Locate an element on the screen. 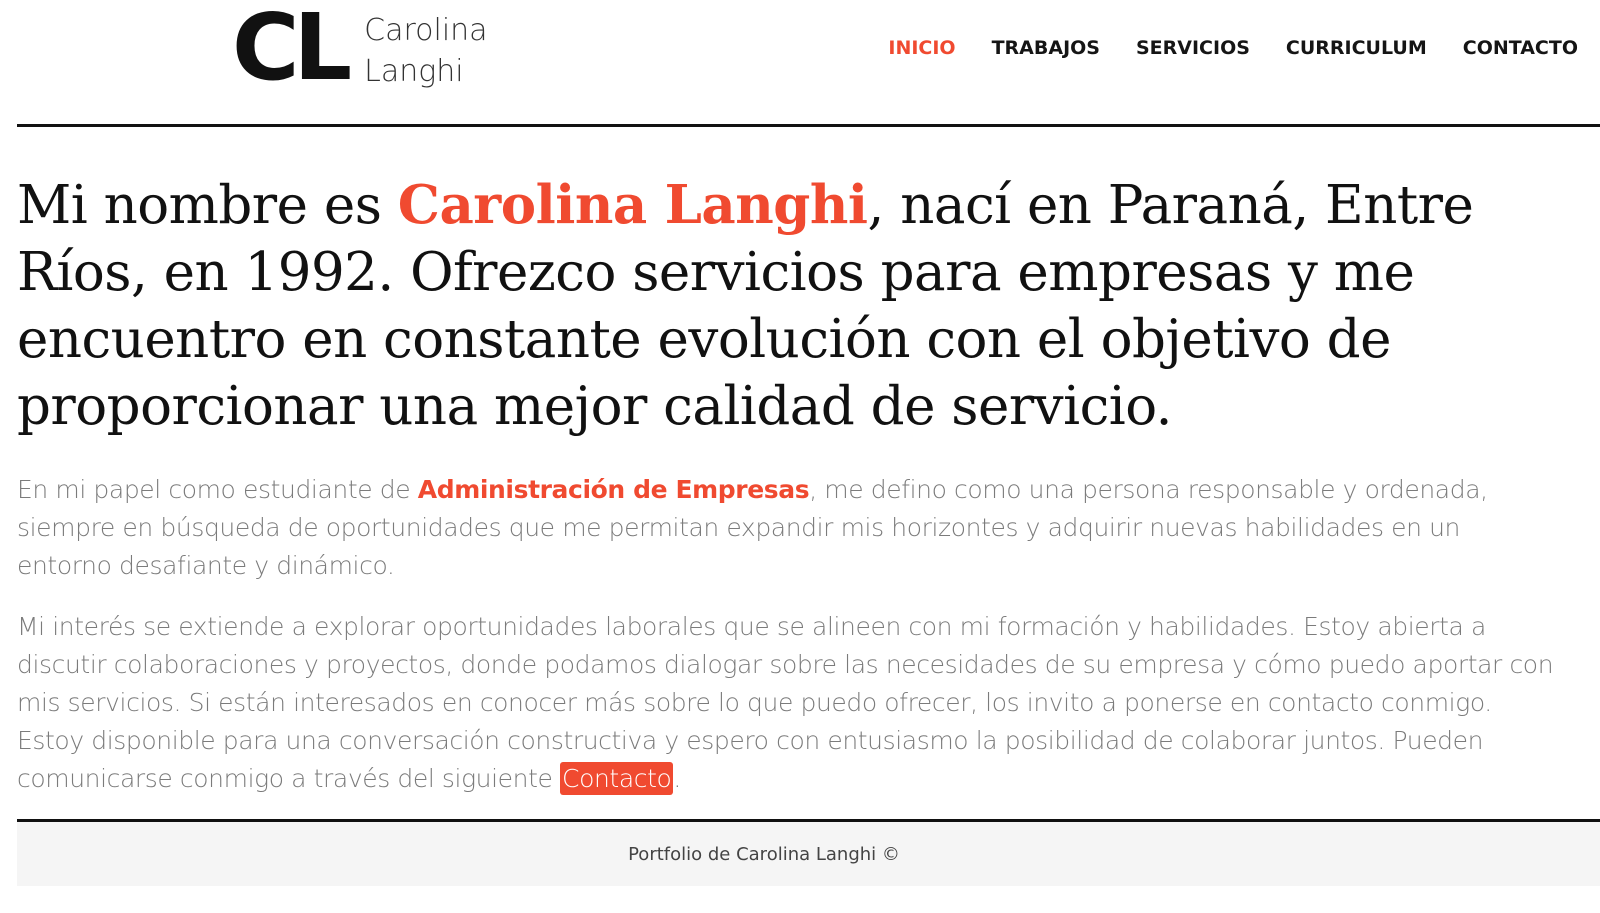  logo-first-name: Carolina is located at coordinates (426, 30).